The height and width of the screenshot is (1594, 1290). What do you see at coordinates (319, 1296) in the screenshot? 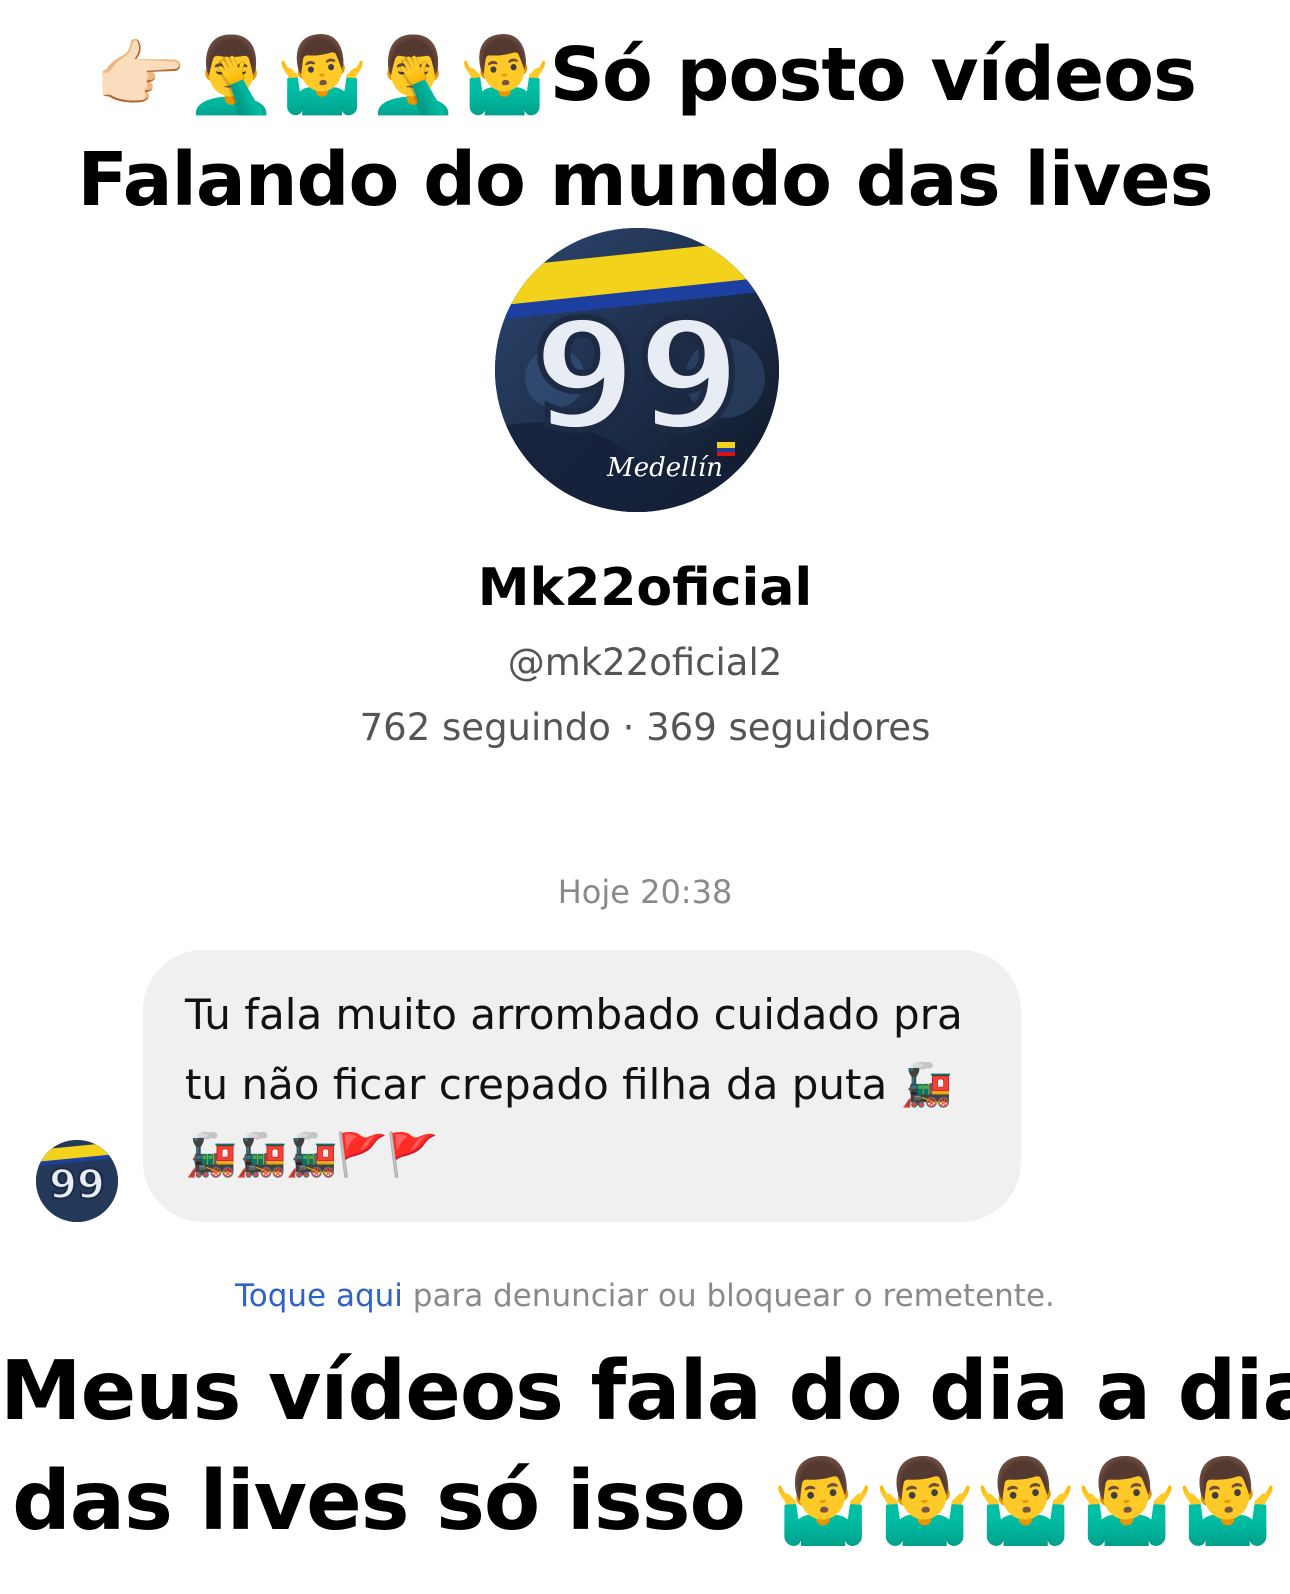
I see `report-link: Toque aqui` at bounding box center [319, 1296].